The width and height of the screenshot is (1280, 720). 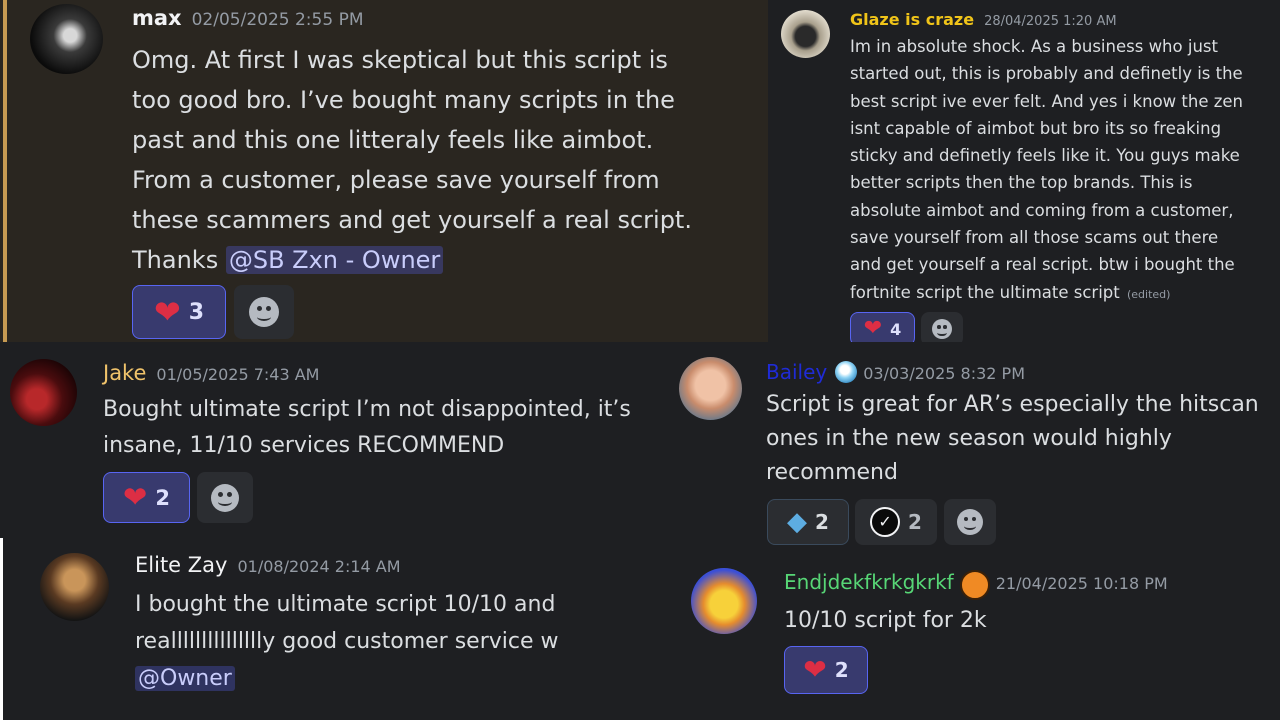 I want to click on message-header: max 02/05/2025 2:55 PM, so click(x=248, y=18).